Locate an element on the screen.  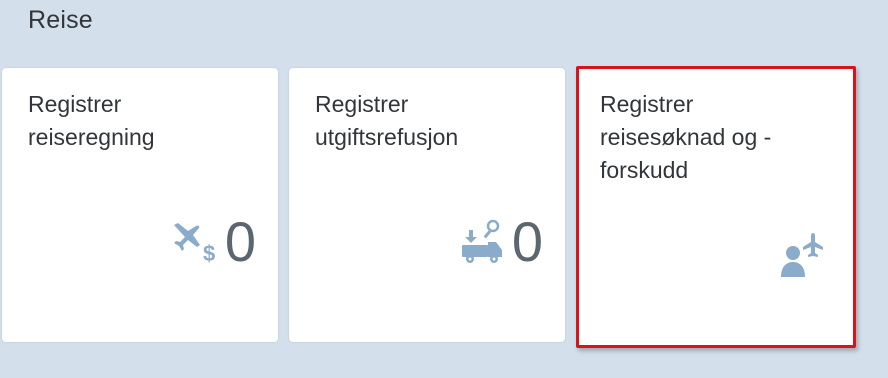
tile-kpi: $ 0 is located at coordinates (213, 241).